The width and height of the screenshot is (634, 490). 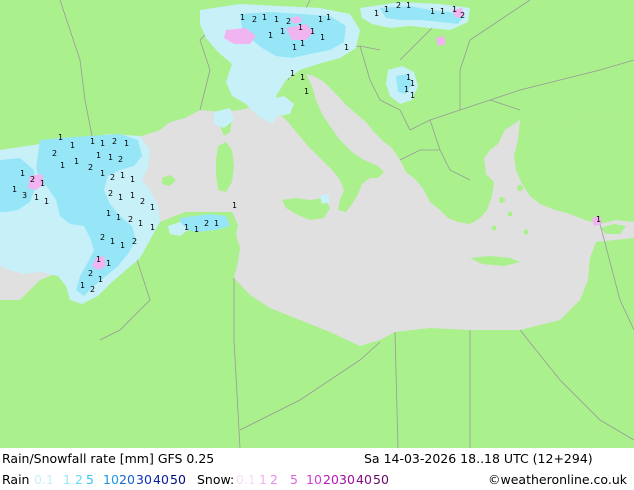 I want to click on rain-legend-label: Rain, so click(x=16, y=479).